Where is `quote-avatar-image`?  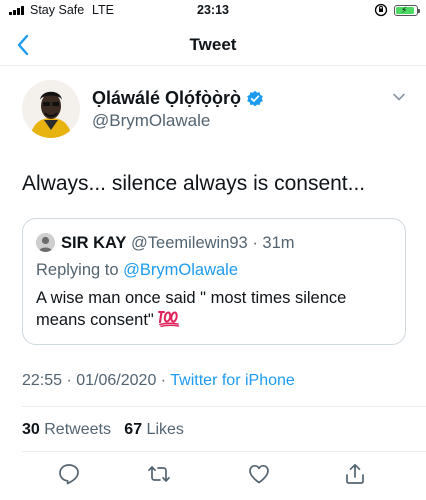
quote-avatar-image is located at coordinates (45, 242).